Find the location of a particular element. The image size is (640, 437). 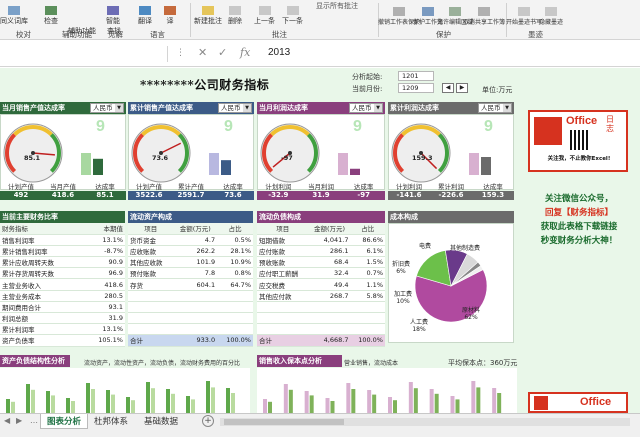

kpi-values-row: -32.9 31.9 -97 is located at coordinates (321, 195).